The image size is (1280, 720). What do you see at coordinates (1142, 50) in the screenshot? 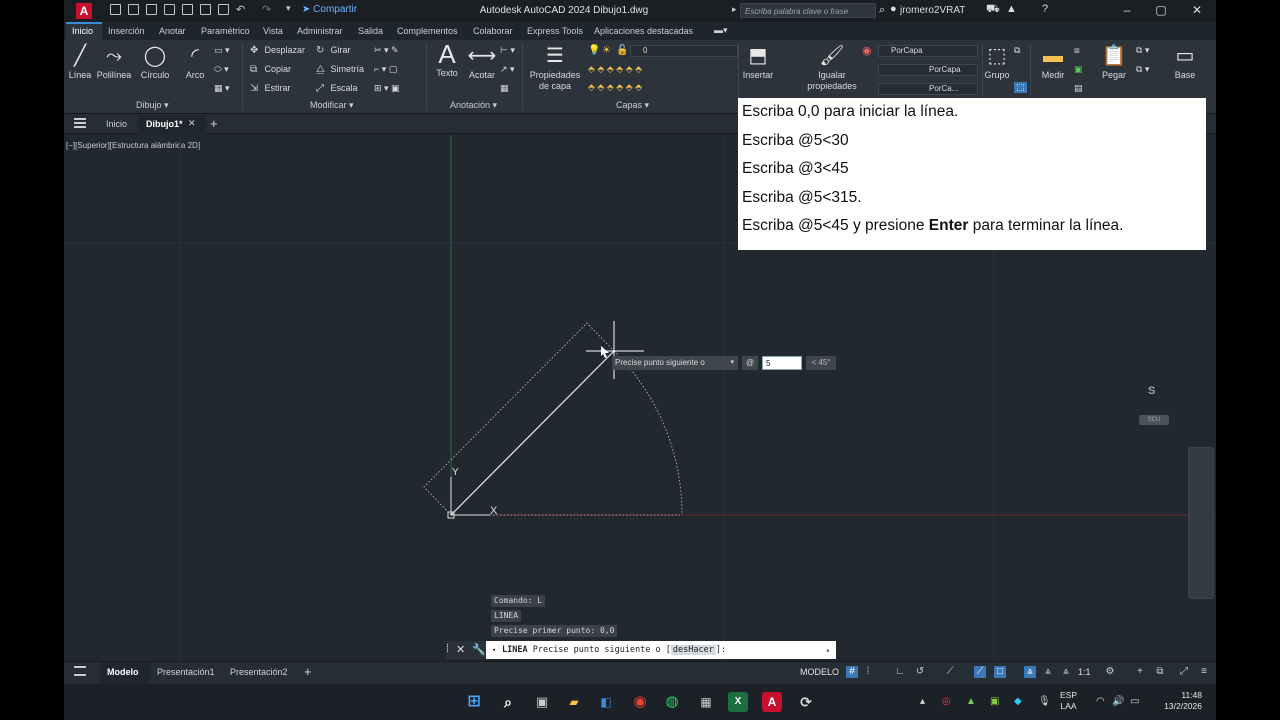
I see `cut-icon: ⧉ ▾` at bounding box center [1142, 50].